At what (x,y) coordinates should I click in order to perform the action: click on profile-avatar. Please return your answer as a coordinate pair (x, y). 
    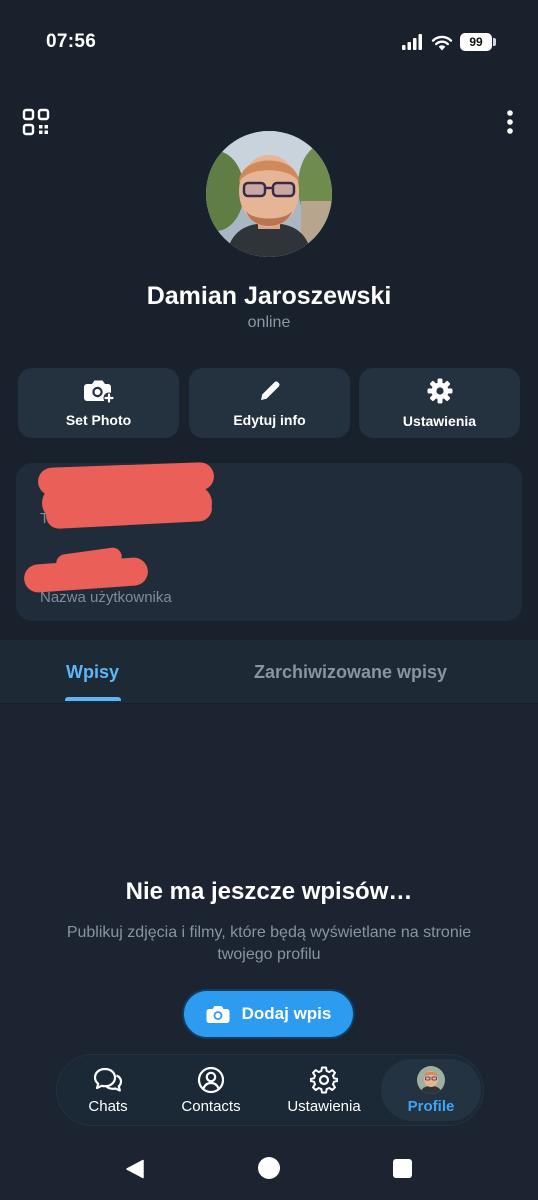
    Looking at the image, I should click on (269, 194).